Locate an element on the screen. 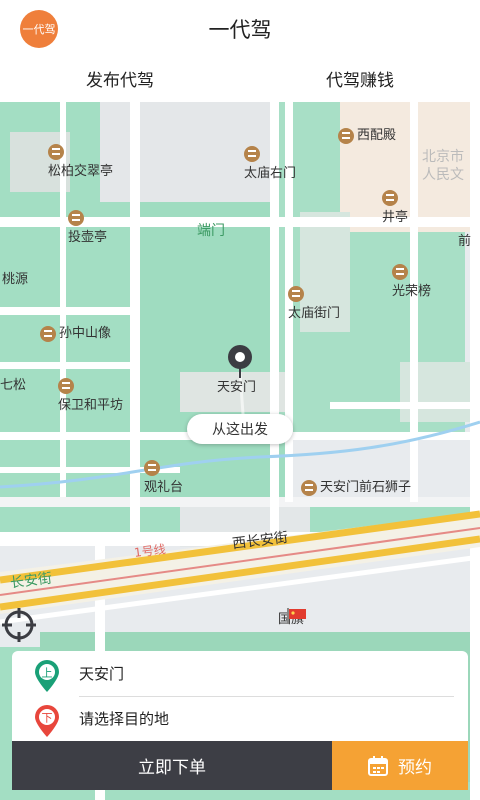  map-label-songbai: 松柏交翠亭 is located at coordinates (80, 161).